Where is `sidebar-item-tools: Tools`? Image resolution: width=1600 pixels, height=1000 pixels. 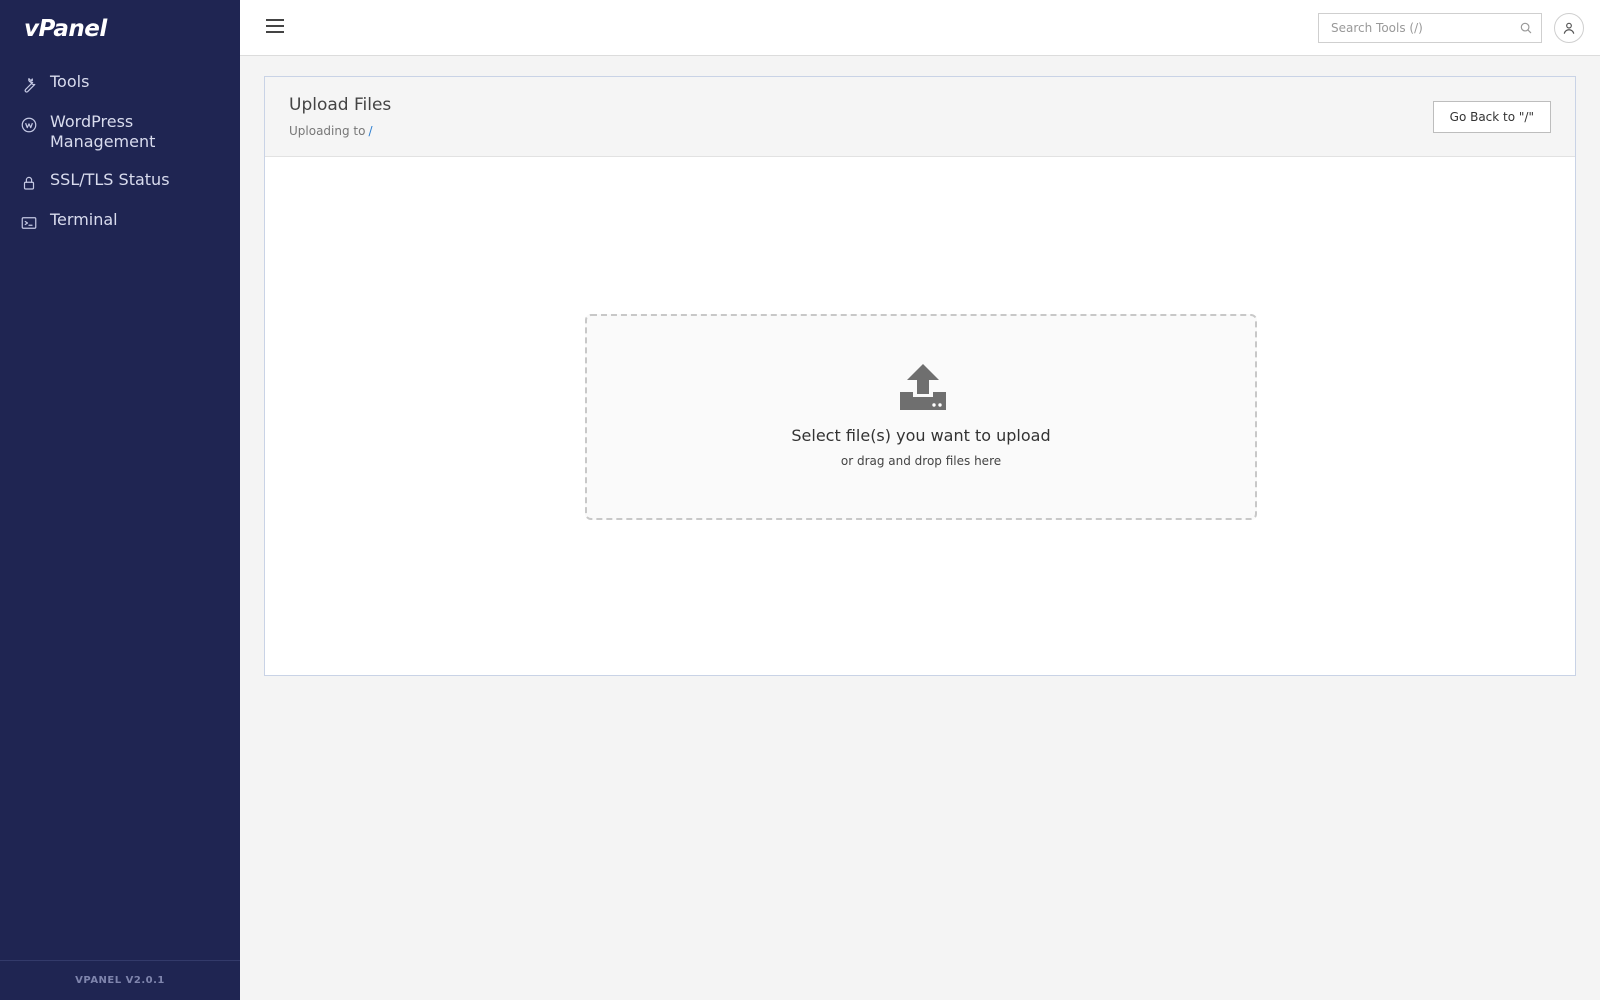 sidebar-item-tools: Tools is located at coordinates (120, 84).